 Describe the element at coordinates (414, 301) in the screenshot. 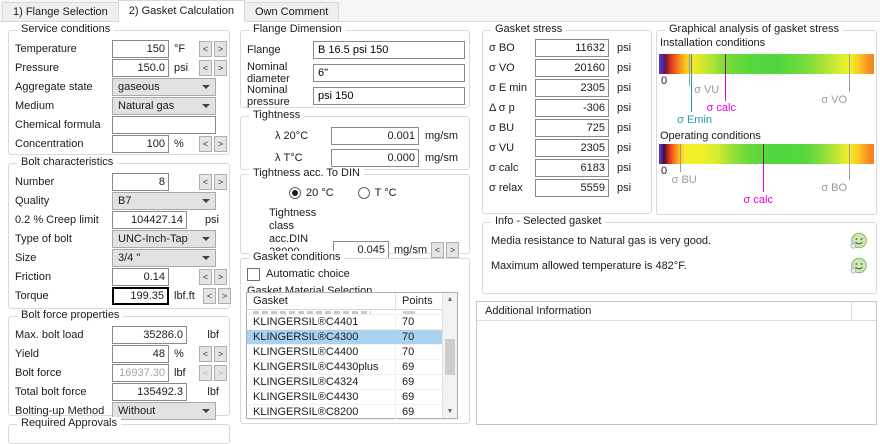

I see `points-column-header: Points` at that location.